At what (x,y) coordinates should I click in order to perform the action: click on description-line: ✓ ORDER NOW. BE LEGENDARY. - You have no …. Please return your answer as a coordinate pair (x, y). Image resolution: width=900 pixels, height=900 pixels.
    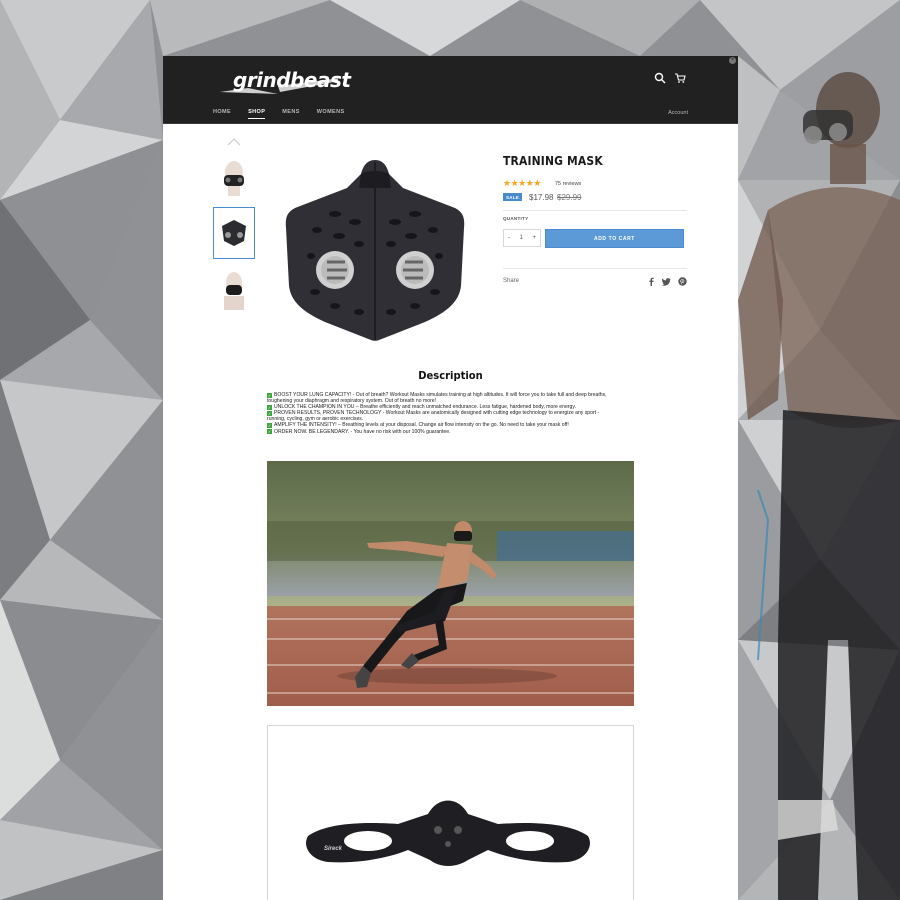
    Looking at the image, I should click on (359, 431).